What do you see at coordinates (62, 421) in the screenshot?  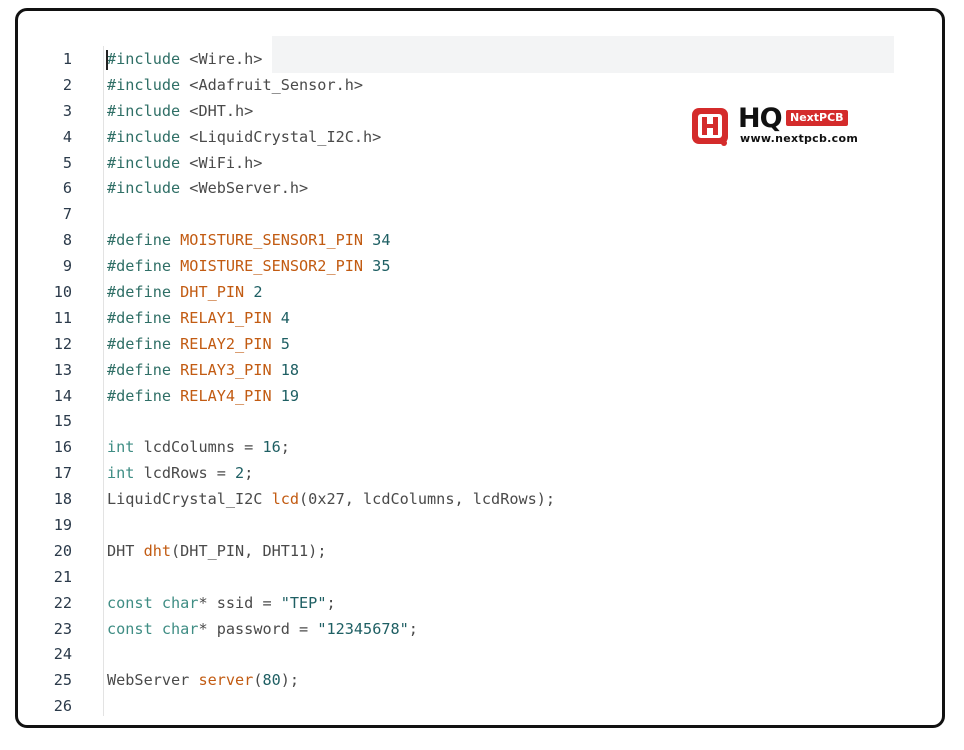 I see `line-number: 15` at bounding box center [62, 421].